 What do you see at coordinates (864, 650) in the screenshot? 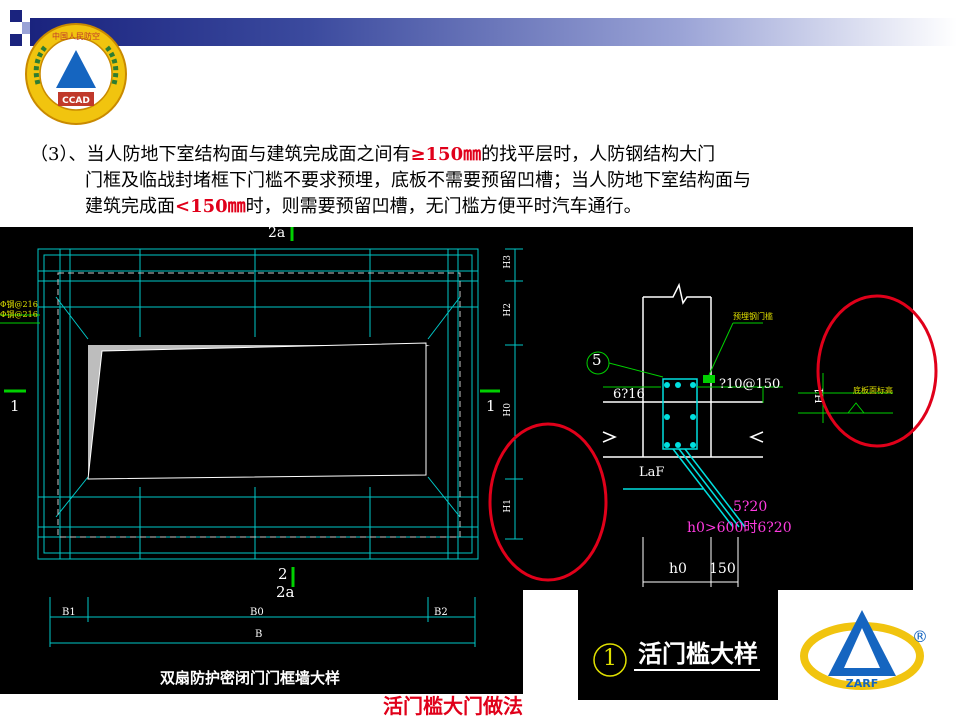
I see `zarf-logo-icon: ZARF ®` at bounding box center [864, 650].